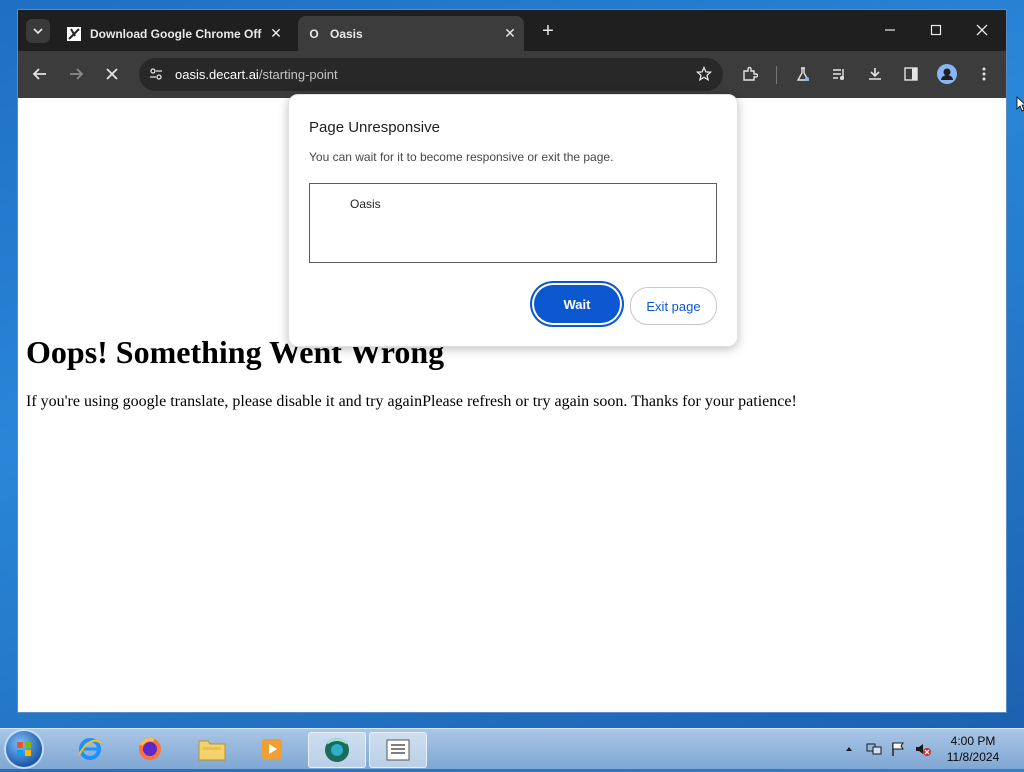  I want to click on downloads-button, so click(875, 74).